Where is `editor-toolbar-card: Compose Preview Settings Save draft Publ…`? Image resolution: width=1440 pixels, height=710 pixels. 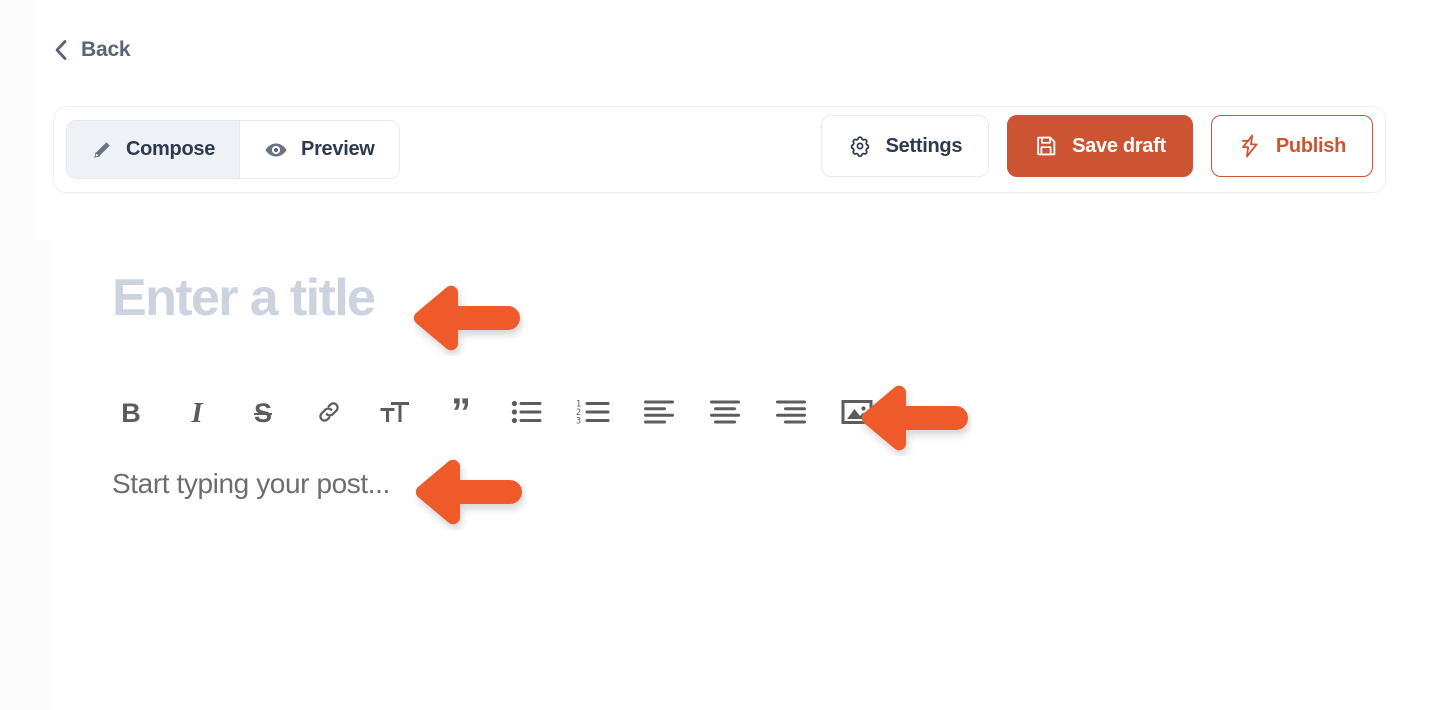 editor-toolbar-card: Compose Preview Settings Save draft Publ… is located at coordinates (719, 149).